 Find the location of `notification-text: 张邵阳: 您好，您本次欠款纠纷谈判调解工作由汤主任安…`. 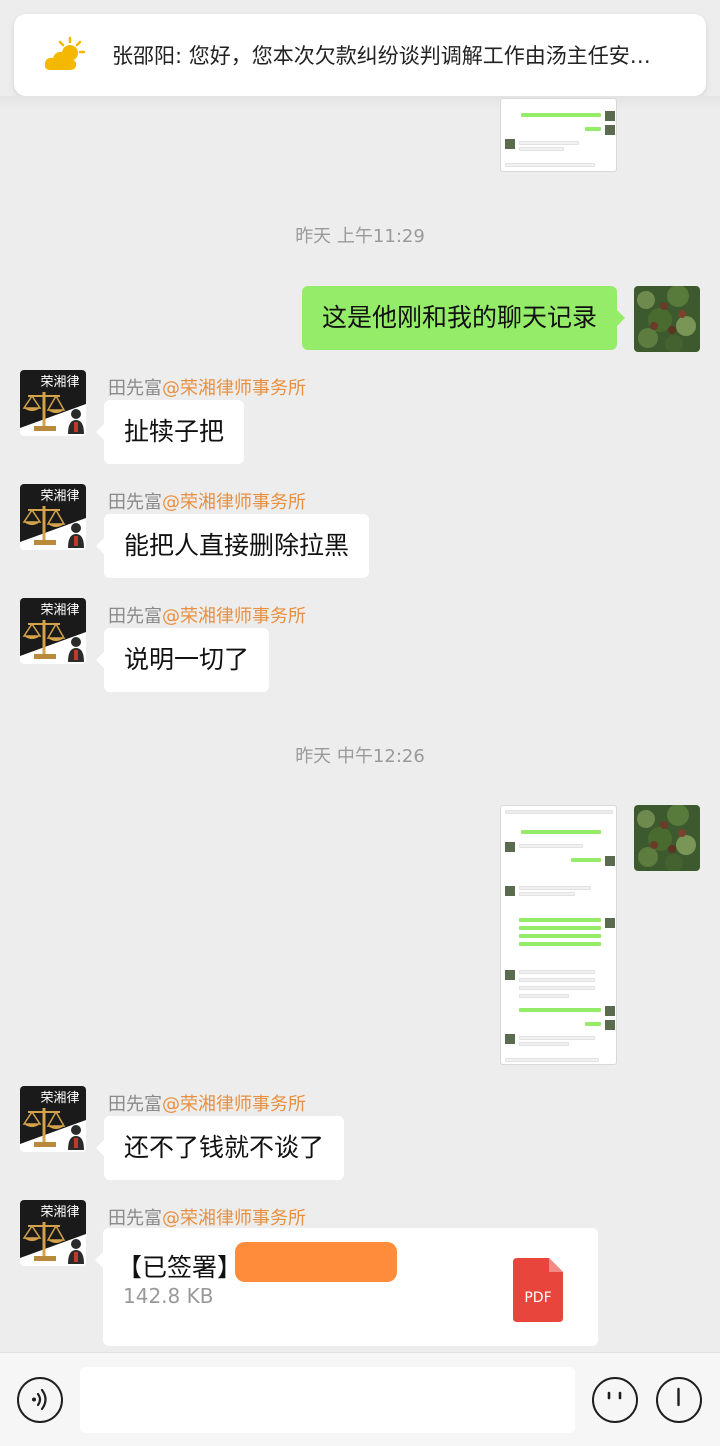

notification-text: 张邵阳: 您好，您本次欠款纠纷谈判调解工作由汤主任安… is located at coordinates (381, 56).